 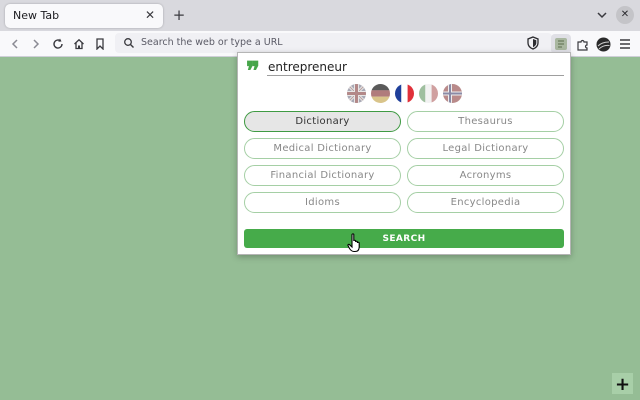 I want to click on tab-close-icon: ✕, so click(x=150, y=15).